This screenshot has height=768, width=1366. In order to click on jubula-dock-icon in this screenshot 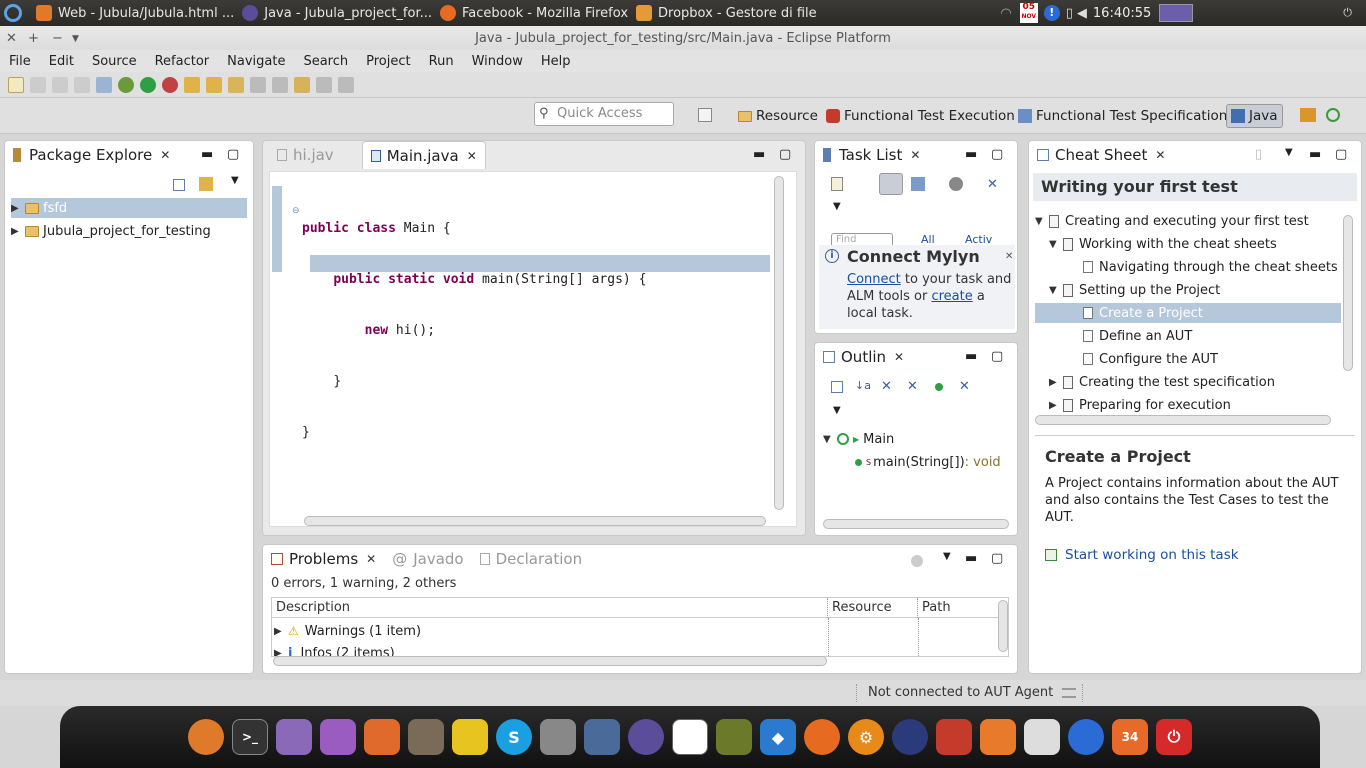, I will do `click(954, 737)`.